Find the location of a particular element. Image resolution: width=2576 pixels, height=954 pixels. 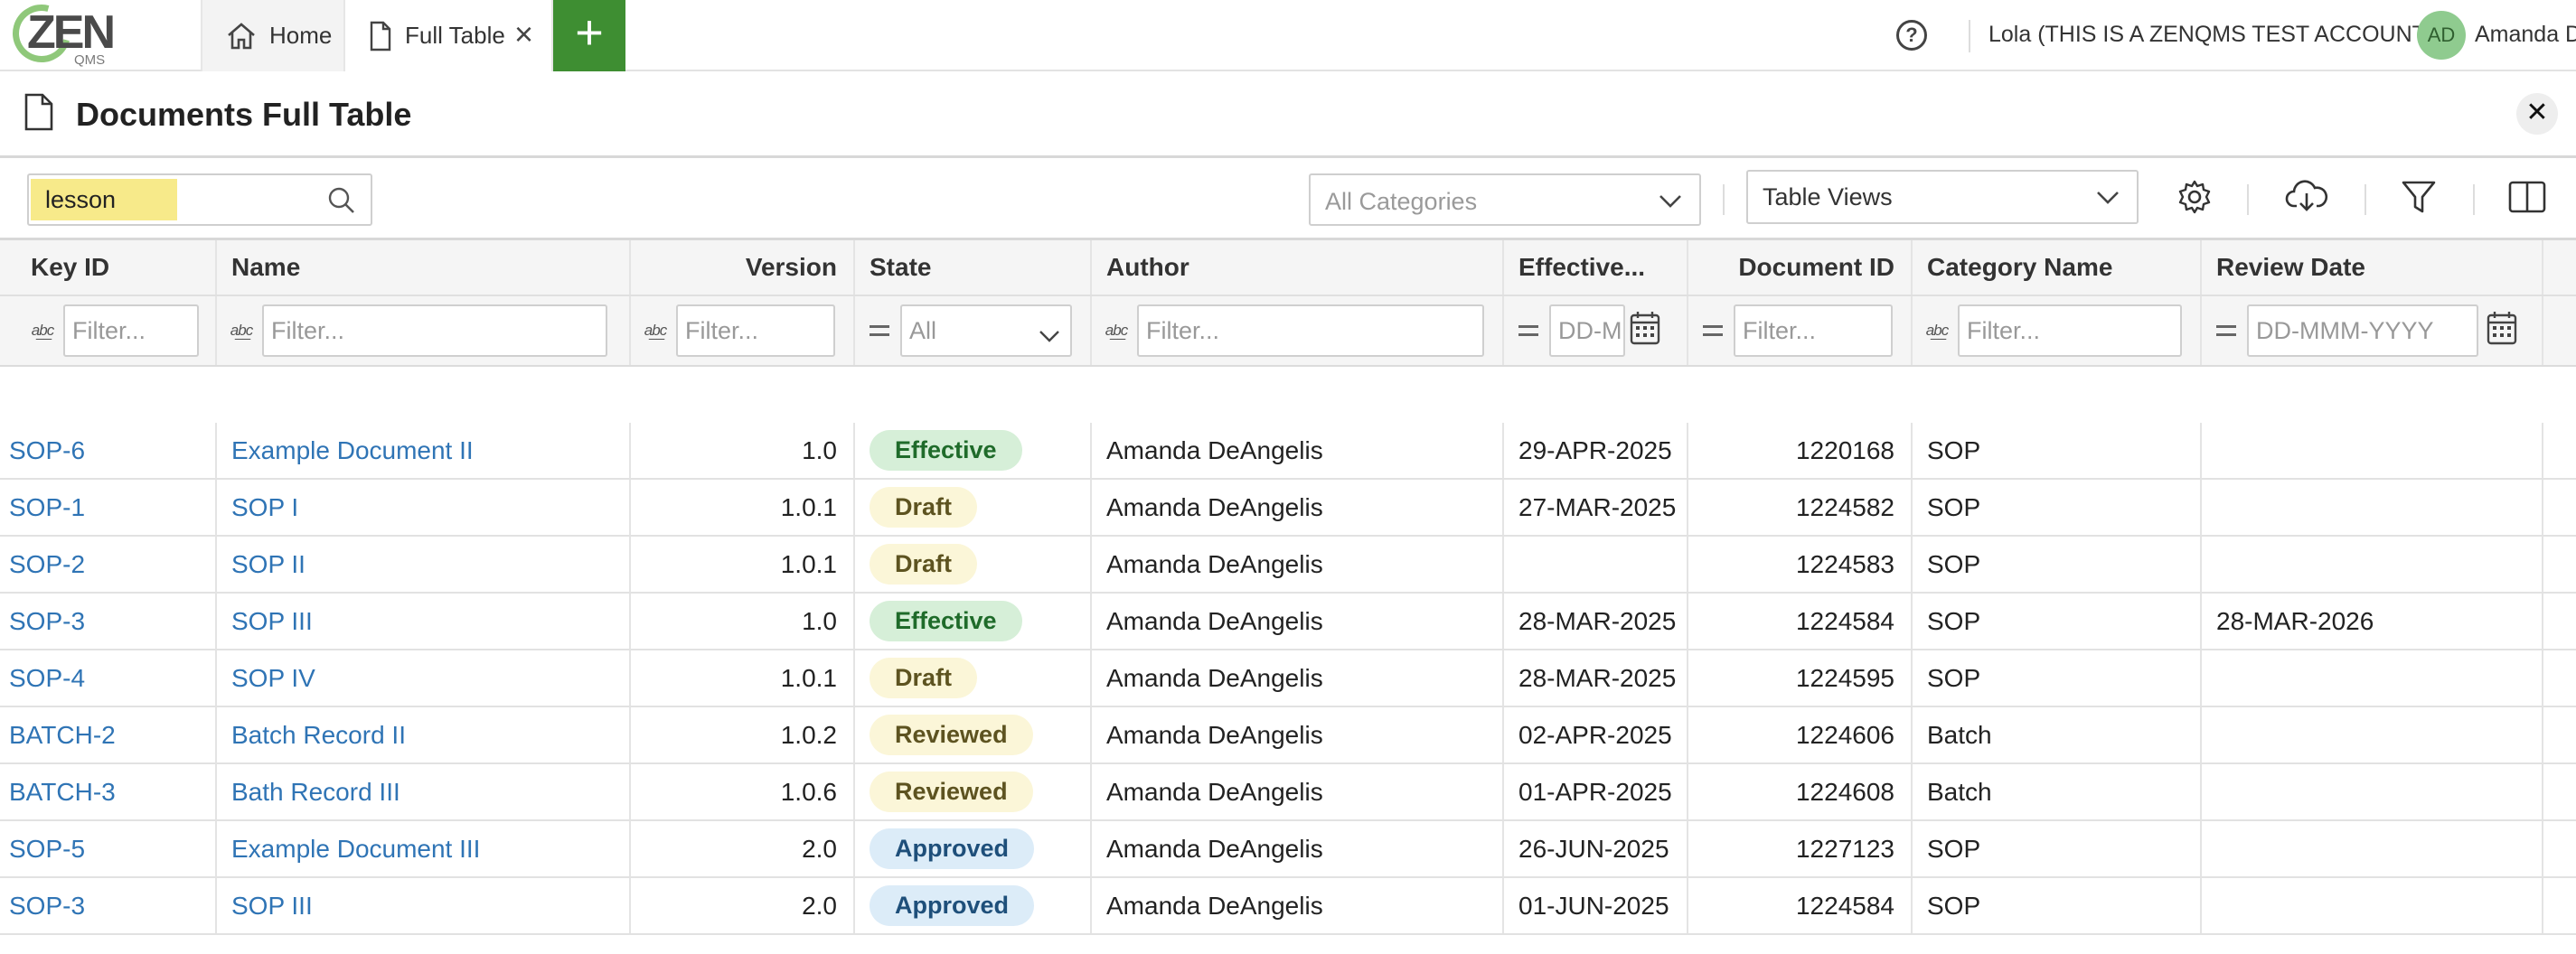

cell-name: SOP I is located at coordinates (424, 507).